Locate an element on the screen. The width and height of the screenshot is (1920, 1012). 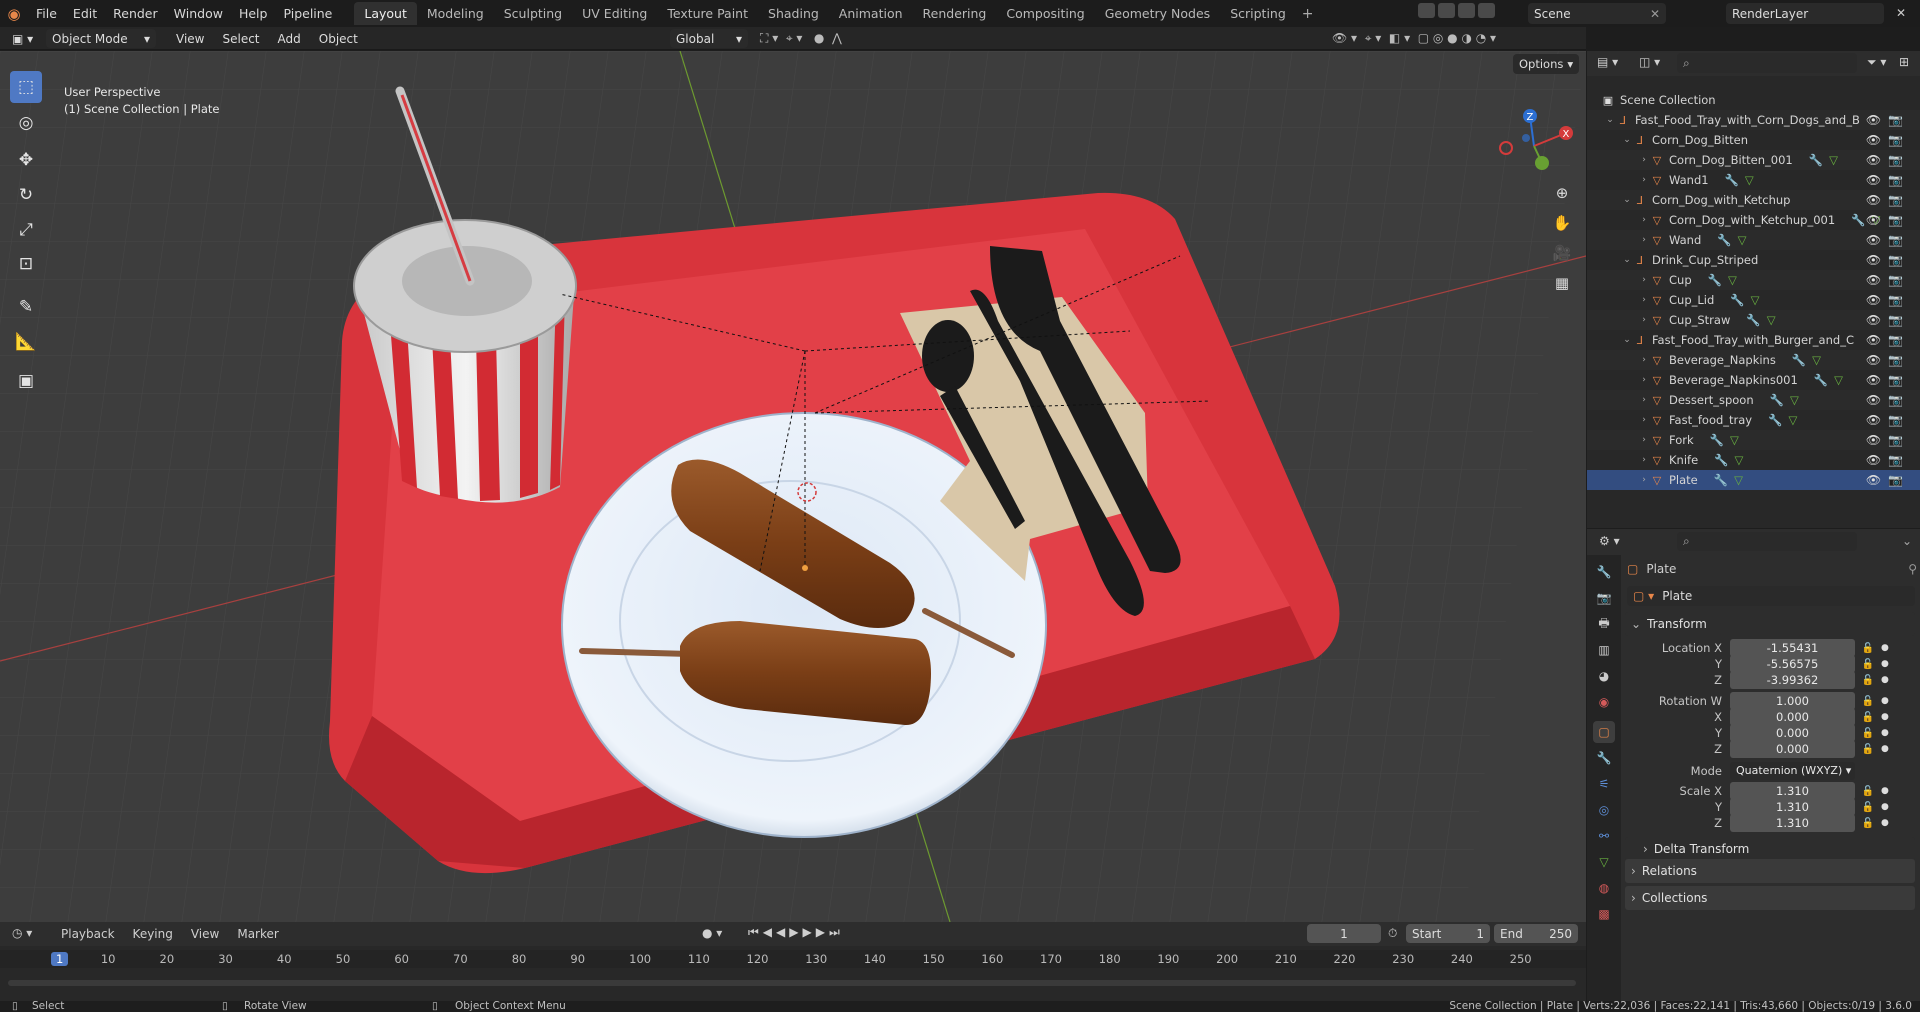
texture-tab-icon: ▩ is located at coordinates (1604, 914).